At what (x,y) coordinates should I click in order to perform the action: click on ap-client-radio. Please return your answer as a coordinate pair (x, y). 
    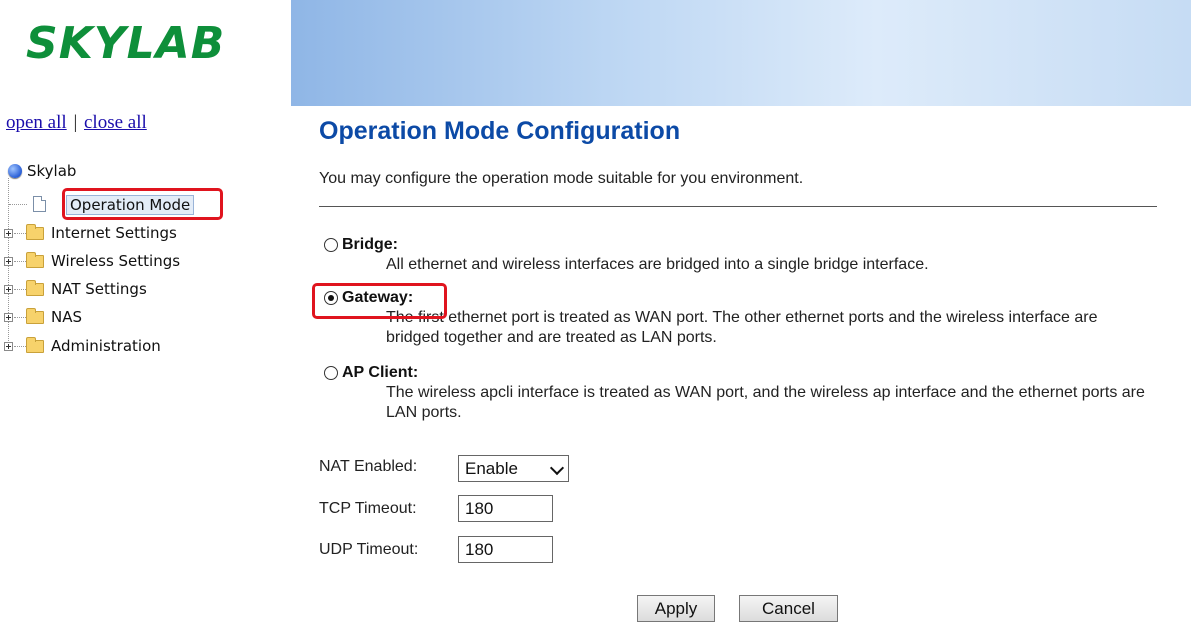
    Looking at the image, I should click on (331, 373).